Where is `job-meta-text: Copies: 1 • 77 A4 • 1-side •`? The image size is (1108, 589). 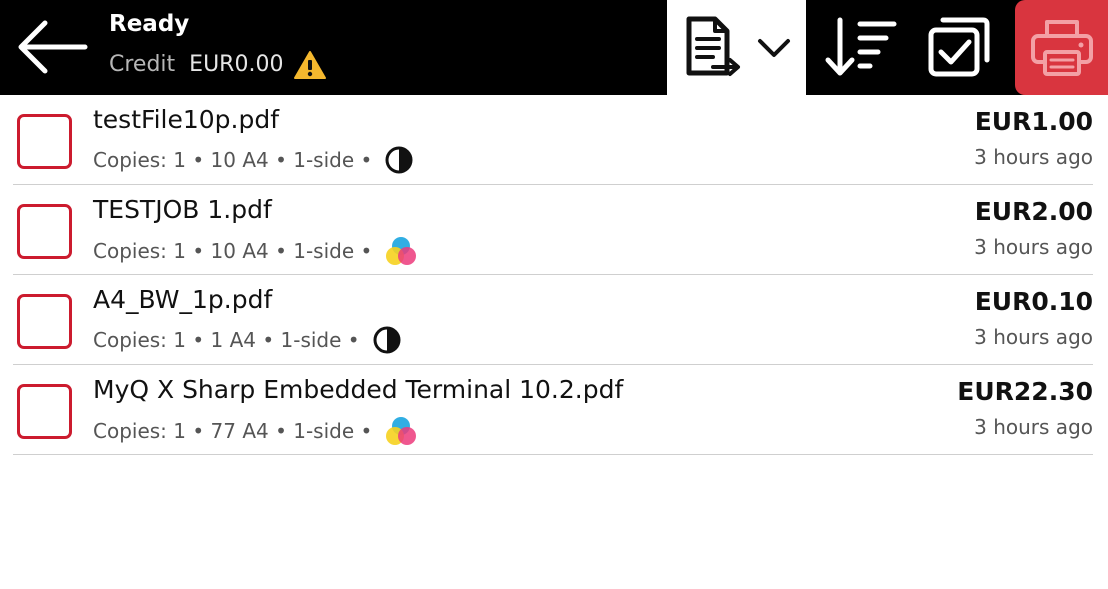 job-meta-text: Copies: 1 • 77 A4 • 1-side • is located at coordinates (233, 431).